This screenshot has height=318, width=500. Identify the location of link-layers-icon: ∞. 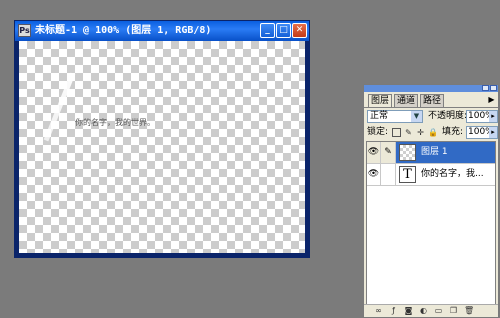
(378, 310).